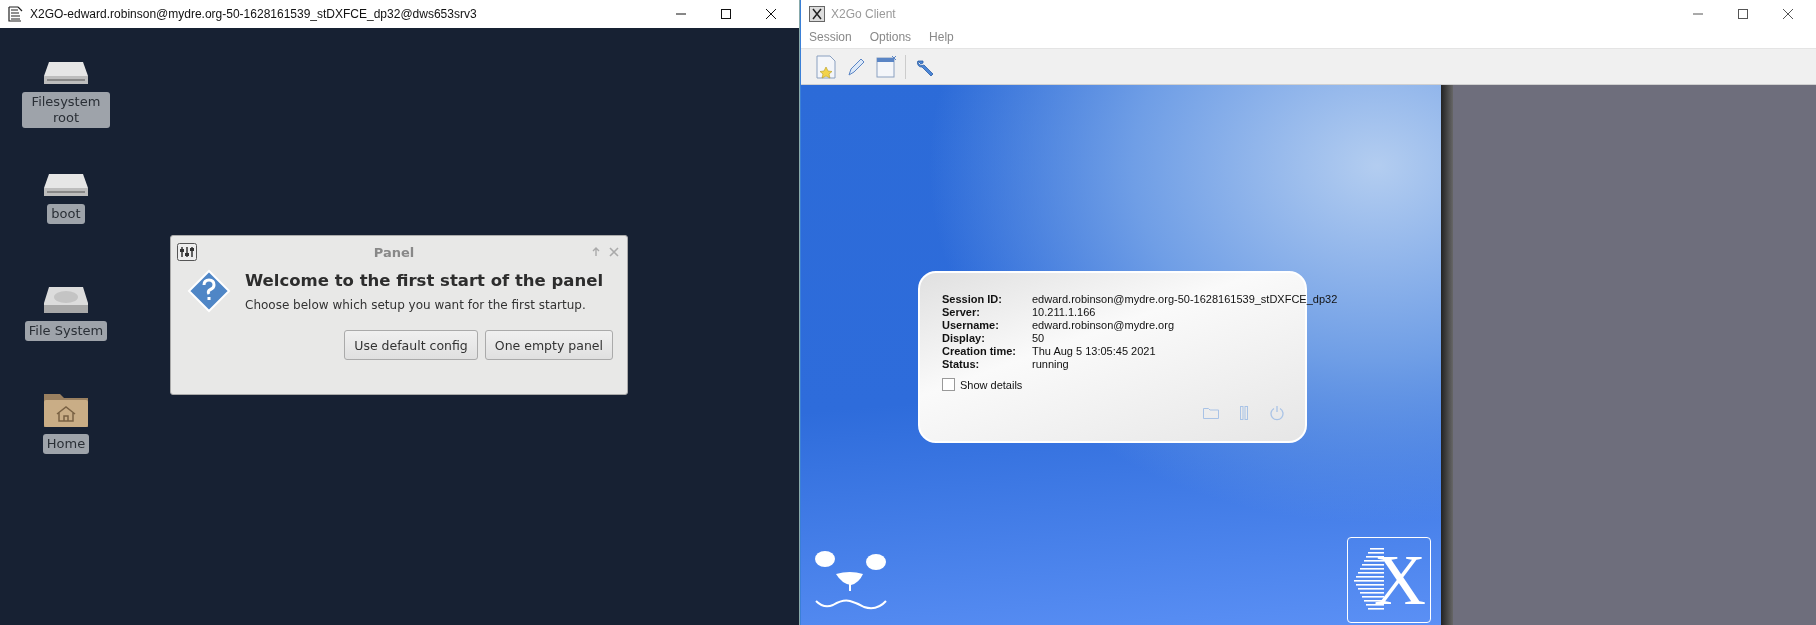 This screenshot has height=625, width=1816. Describe the element at coordinates (1103, 325) in the screenshot. I see `field-value: edward.robinson@mydre.org` at that location.